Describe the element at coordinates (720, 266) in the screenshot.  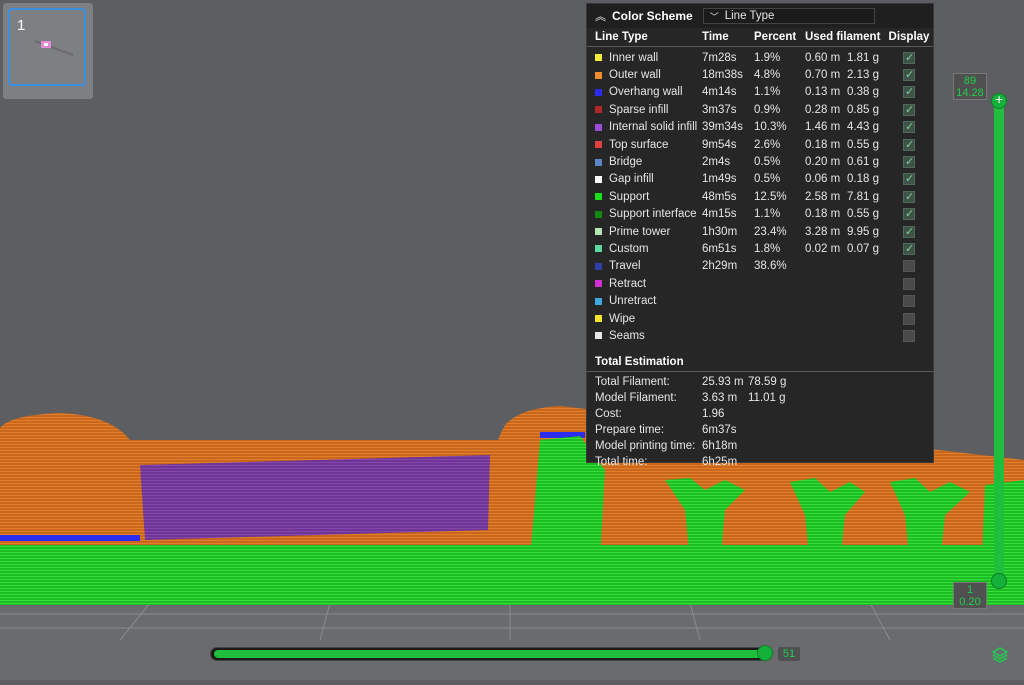
I see `time-value: 2h29m` at that location.